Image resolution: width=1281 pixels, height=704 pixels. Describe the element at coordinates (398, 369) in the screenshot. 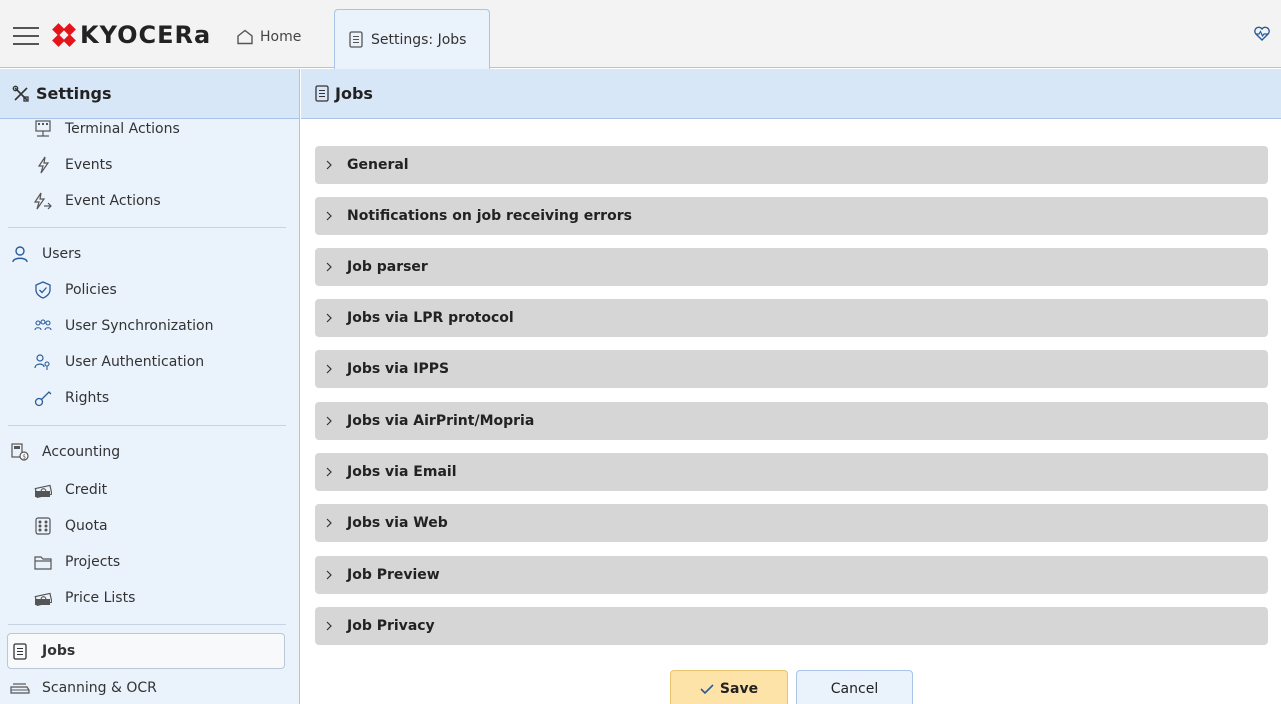

I see `section-label: Jobs via IPPS` at that location.